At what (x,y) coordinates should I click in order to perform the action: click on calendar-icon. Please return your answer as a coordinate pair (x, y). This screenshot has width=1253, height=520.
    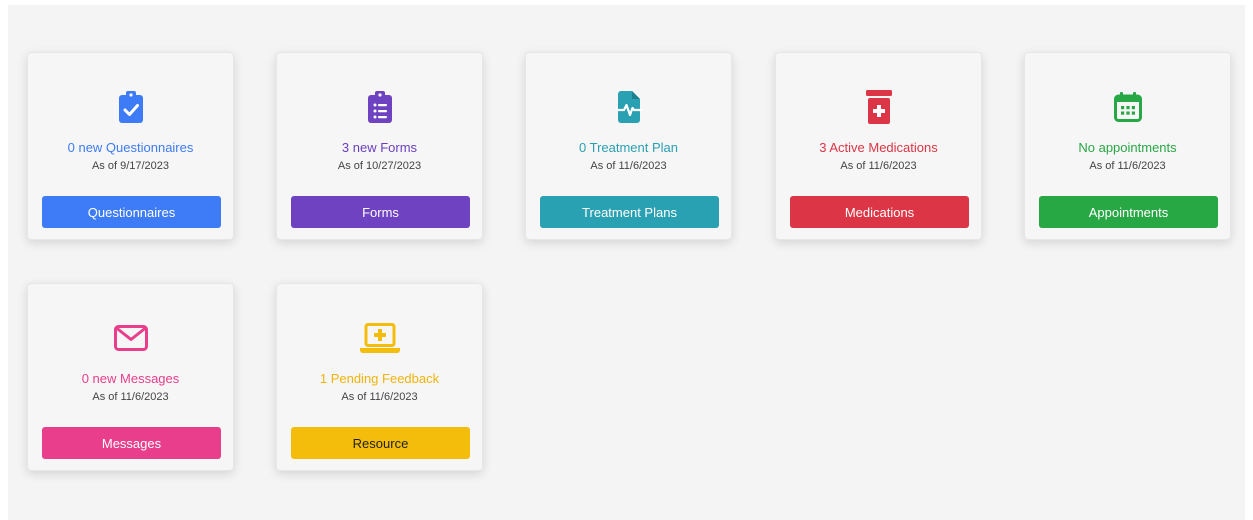
    Looking at the image, I should click on (1127, 107).